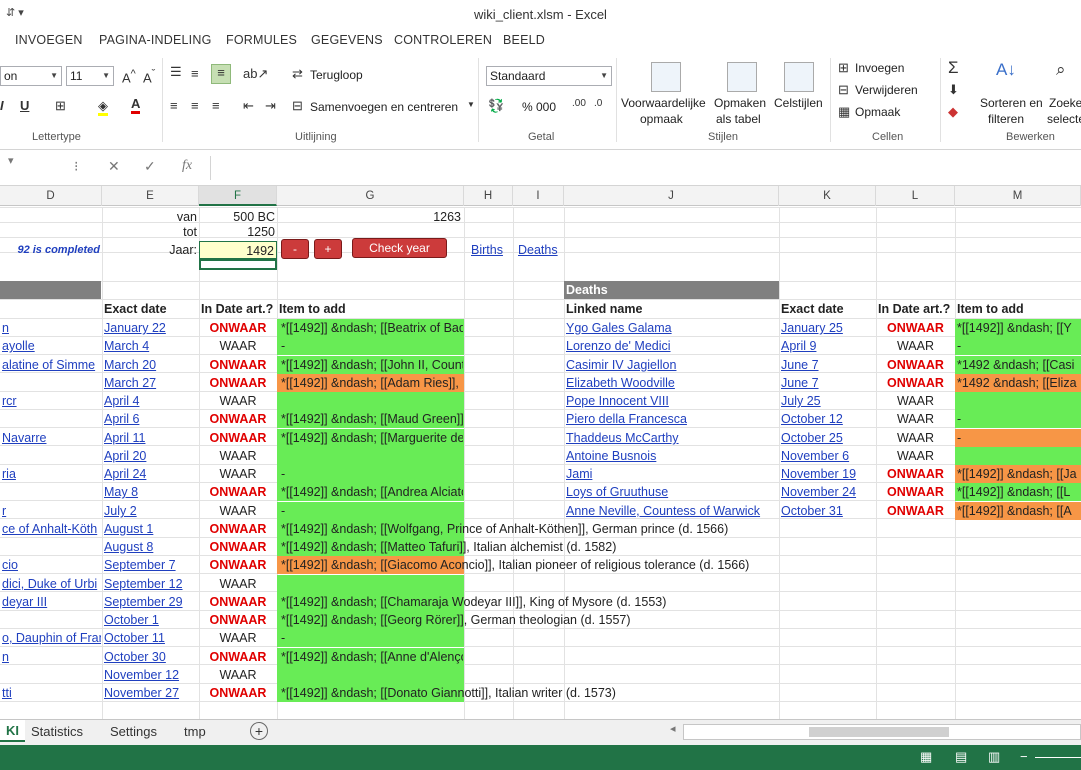  I want to click on enter-icon: ✓, so click(150, 166).